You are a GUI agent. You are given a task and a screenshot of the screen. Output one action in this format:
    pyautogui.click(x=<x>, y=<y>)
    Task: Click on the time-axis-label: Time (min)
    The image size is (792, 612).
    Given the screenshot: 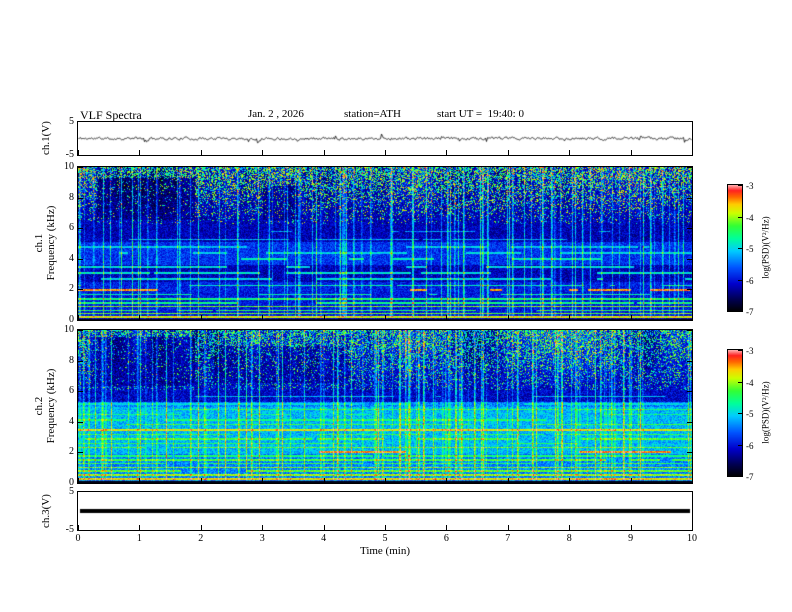 What is the action you would take?
    pyautogui.click(x=384, y=551)
    